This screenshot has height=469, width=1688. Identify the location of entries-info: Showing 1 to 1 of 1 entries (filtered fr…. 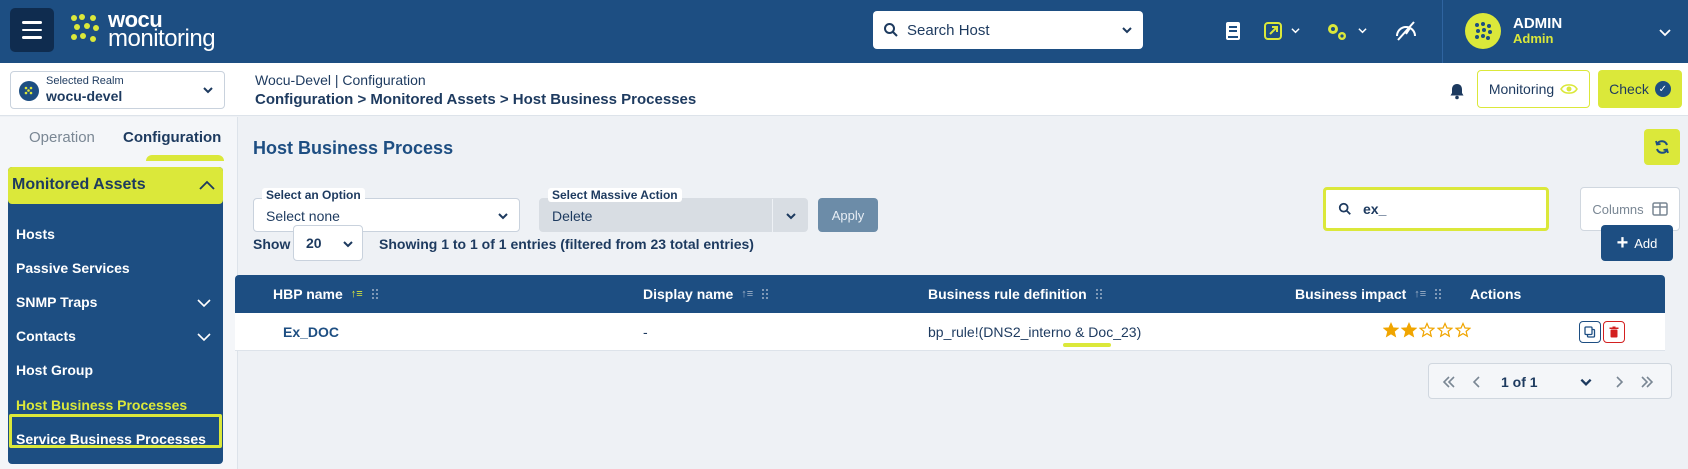
(566, 244).